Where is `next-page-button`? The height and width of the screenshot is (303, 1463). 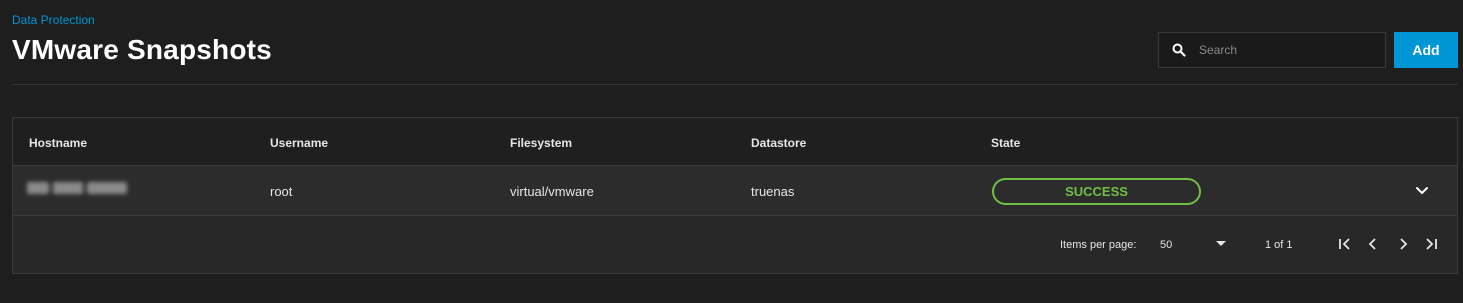
next-page-button is located at coordinates (1403, 244).